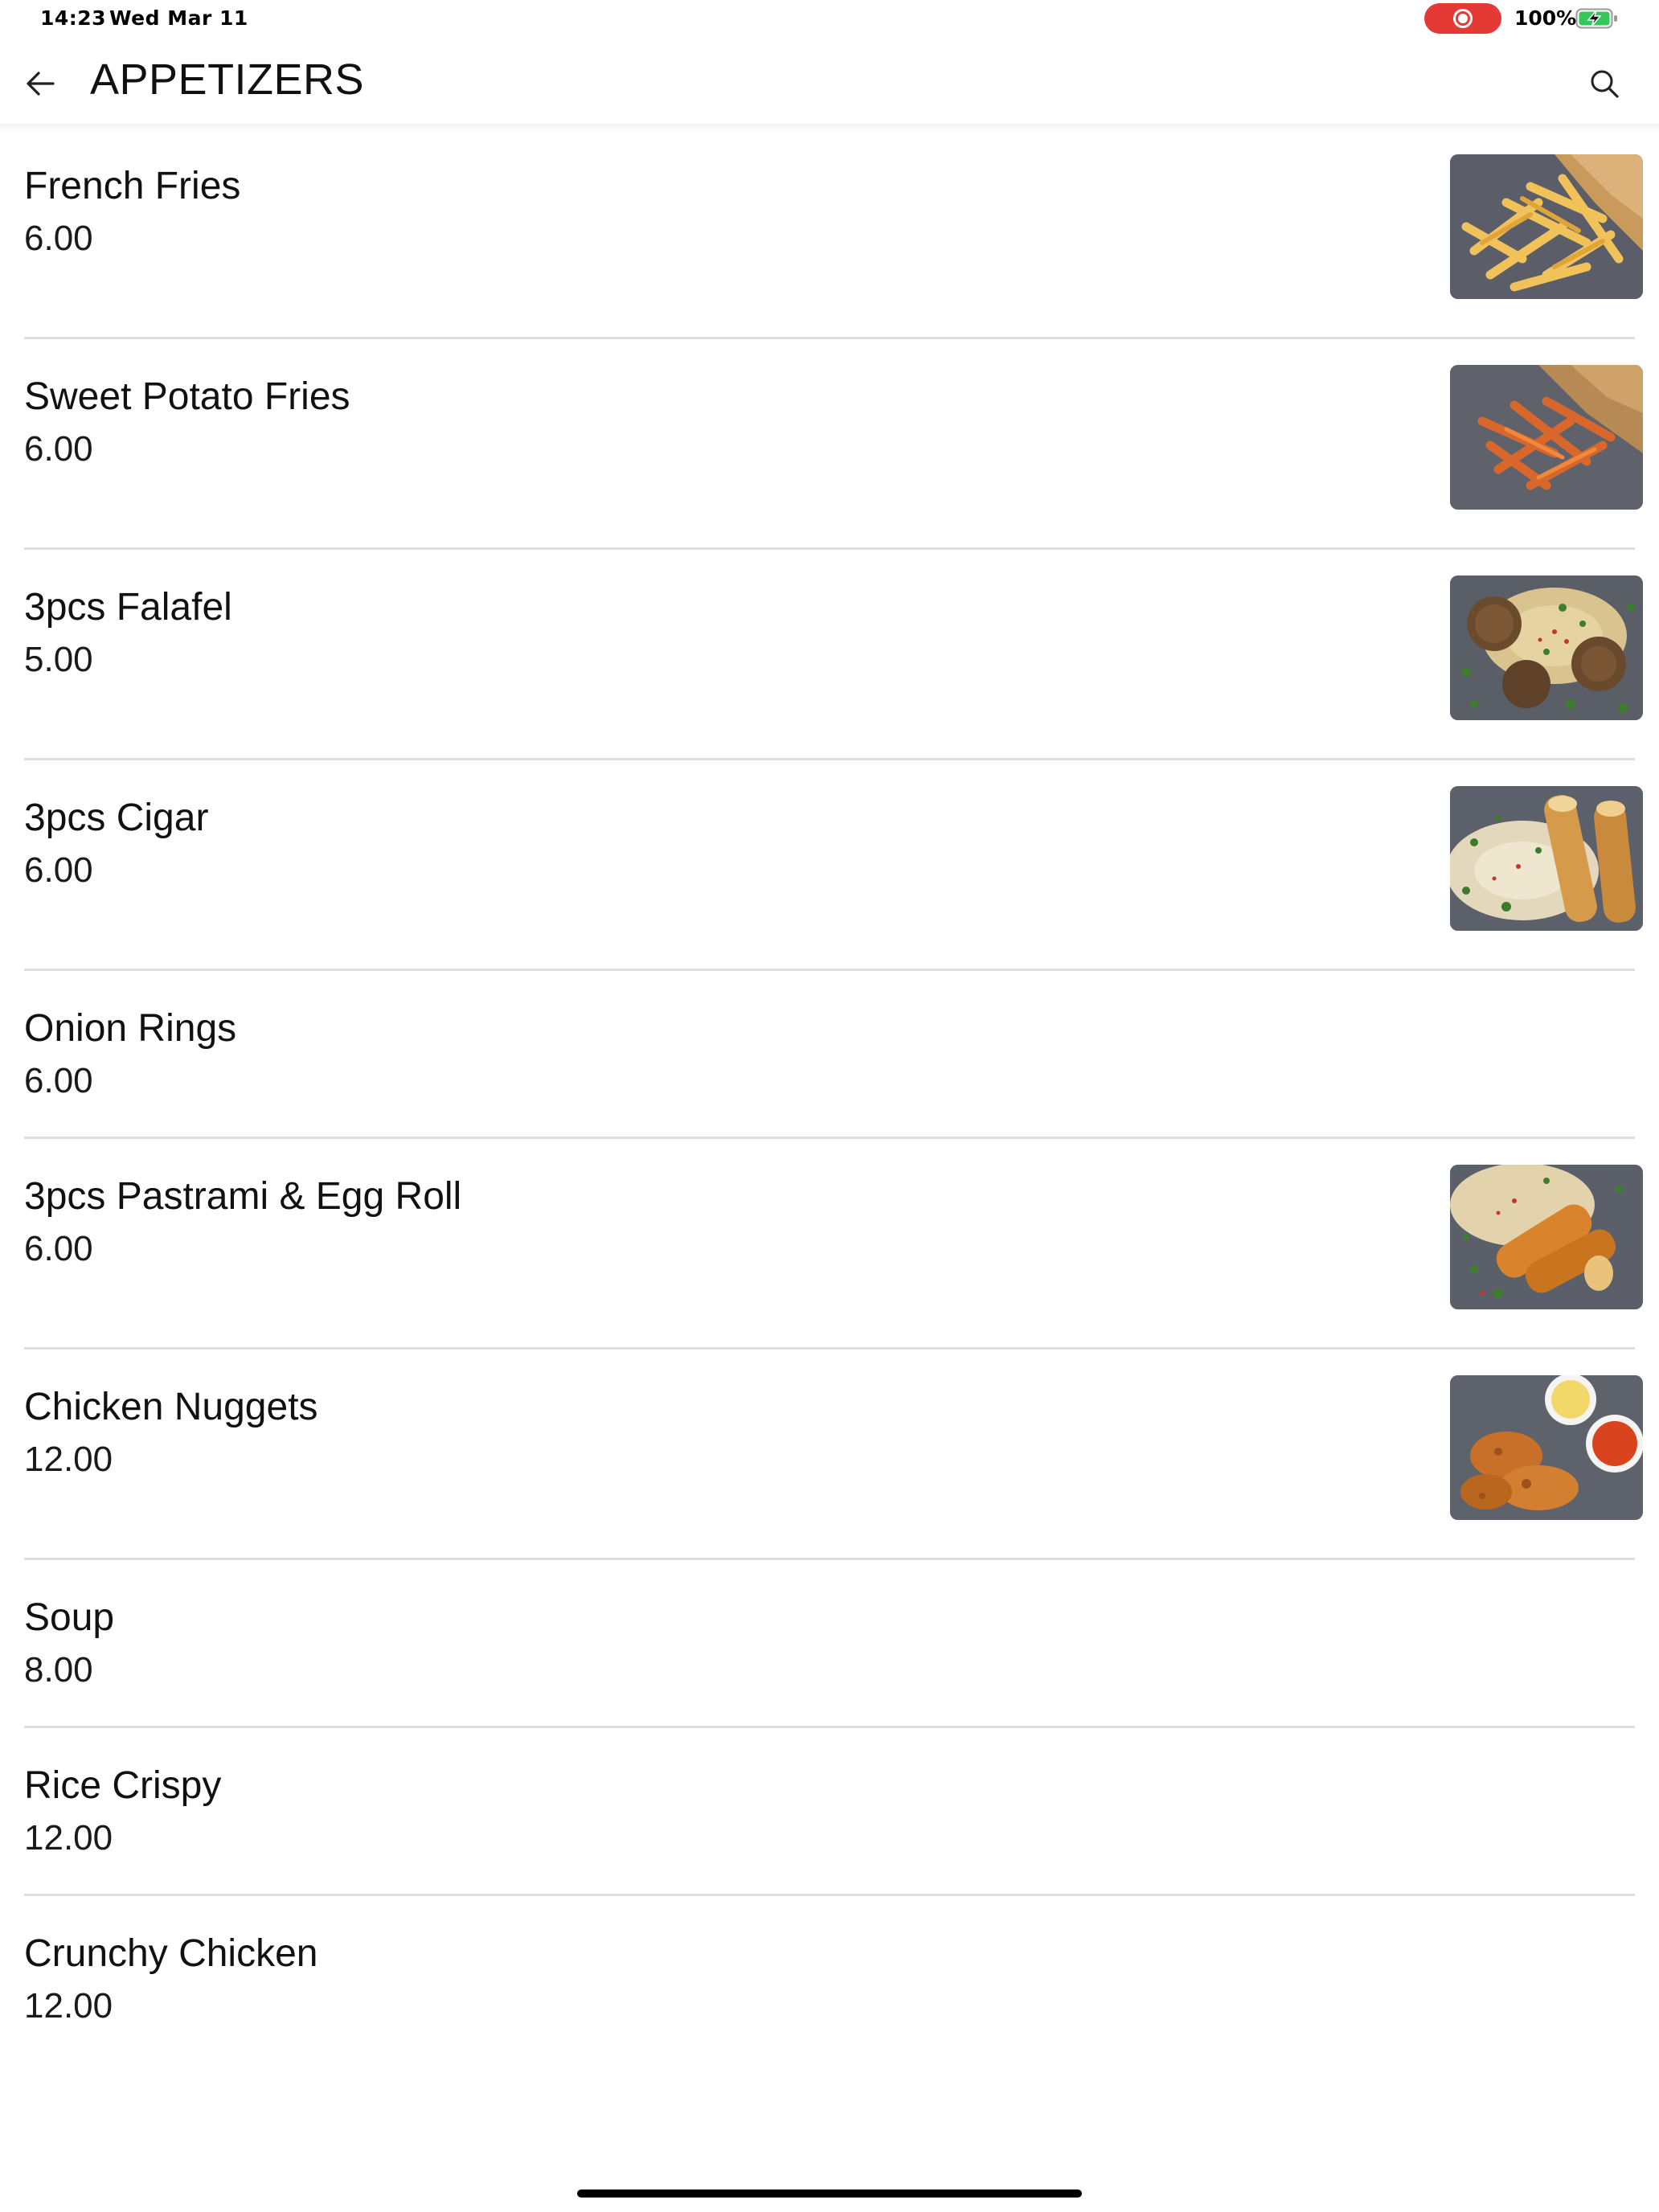 This screenshot has width=1659, height=2212. I want to click on arrow-left-icon, so click(41, 84).